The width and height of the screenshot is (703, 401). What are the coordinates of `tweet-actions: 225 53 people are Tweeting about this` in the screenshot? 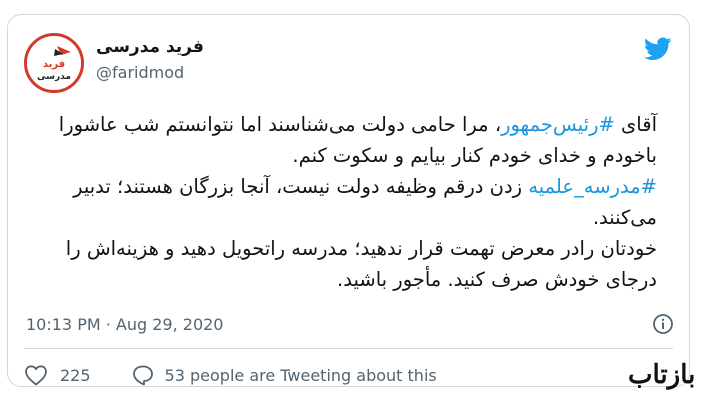 It's located at (230, 375).